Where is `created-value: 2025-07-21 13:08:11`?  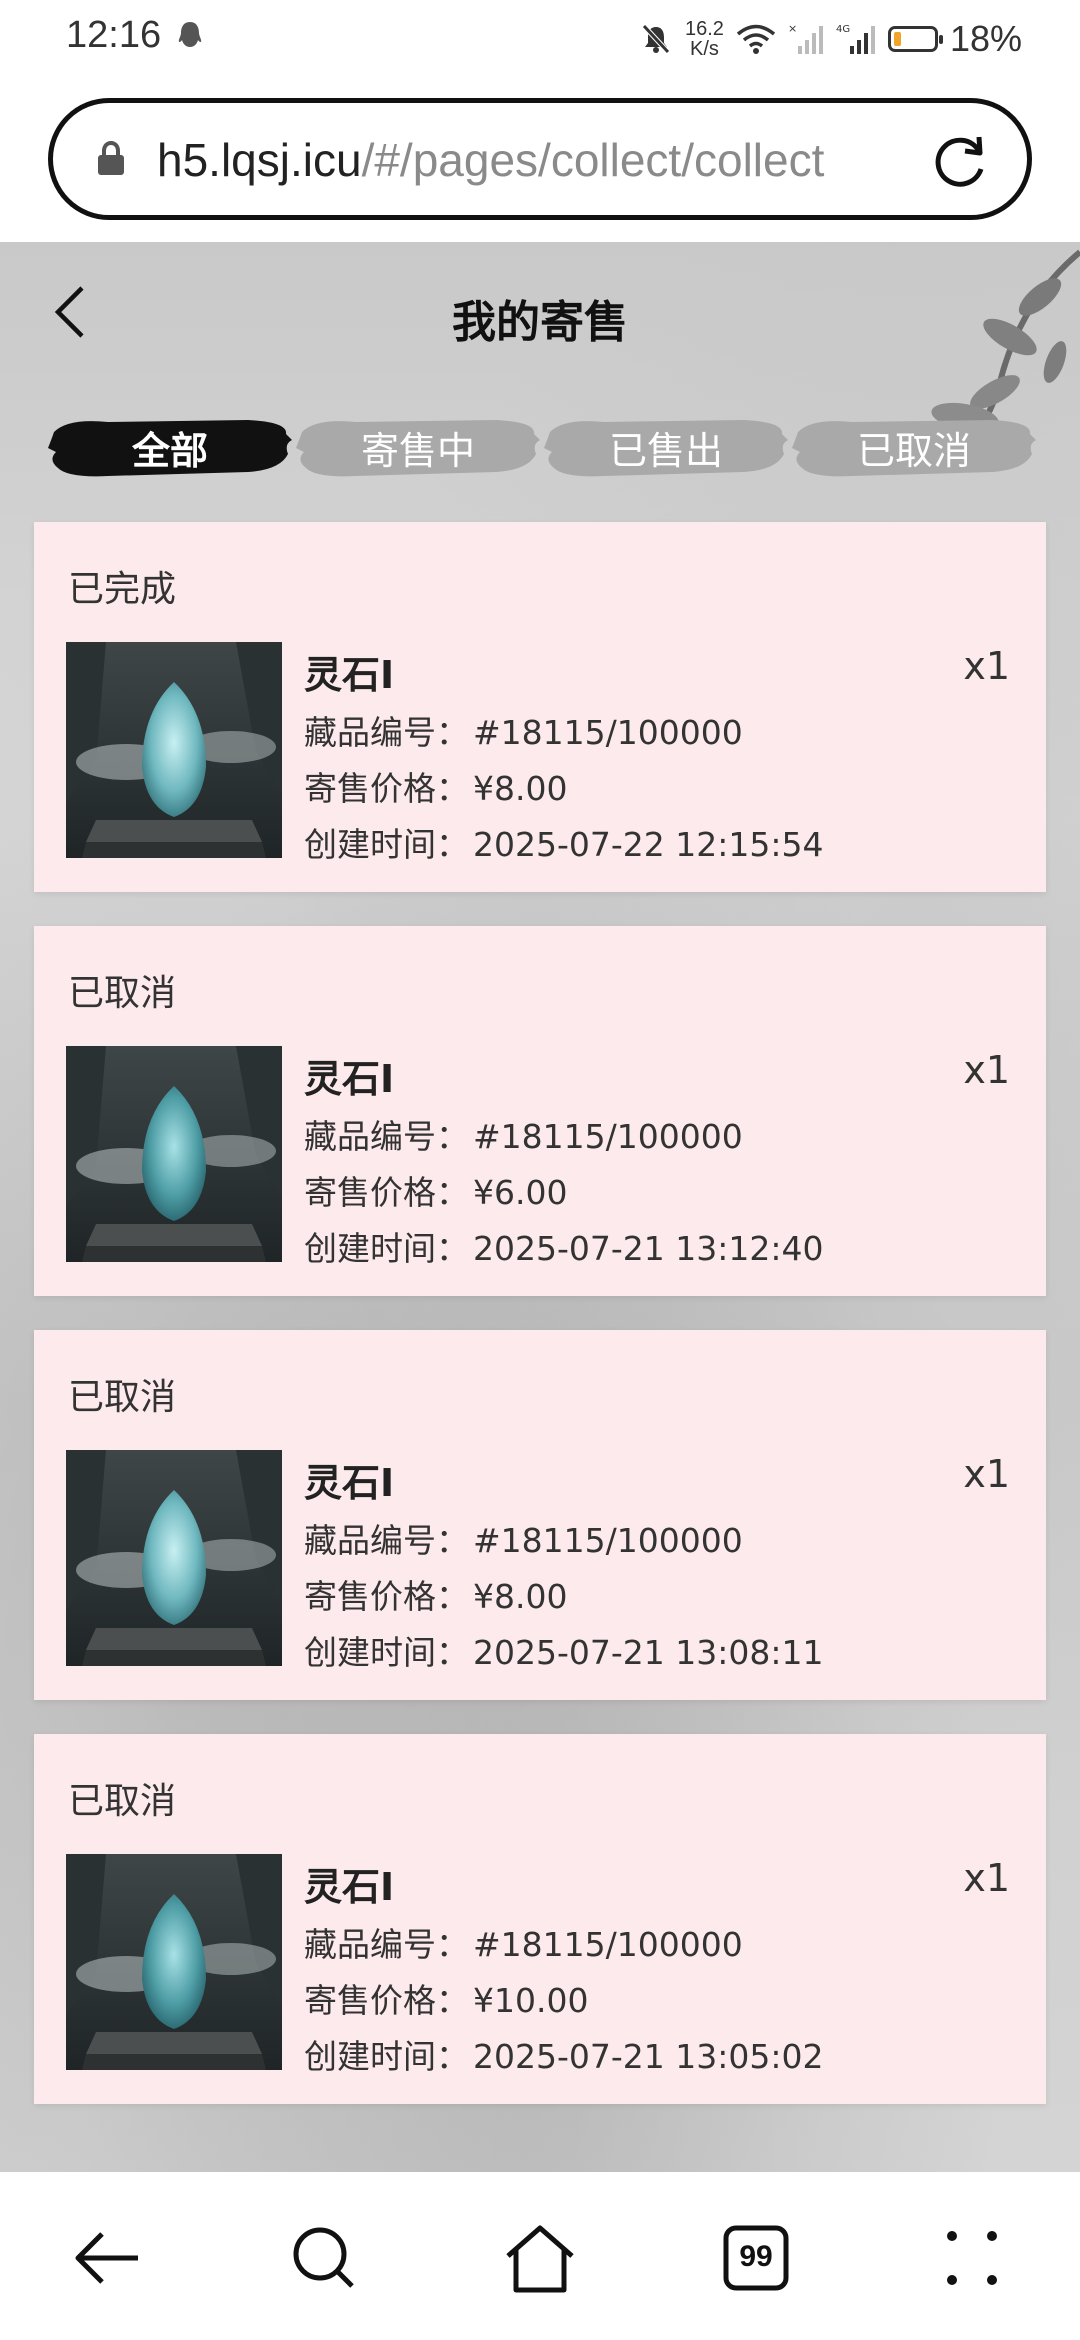 created-value: 2025-07-21 13:08:11 is located at coordinates (648, 1652).